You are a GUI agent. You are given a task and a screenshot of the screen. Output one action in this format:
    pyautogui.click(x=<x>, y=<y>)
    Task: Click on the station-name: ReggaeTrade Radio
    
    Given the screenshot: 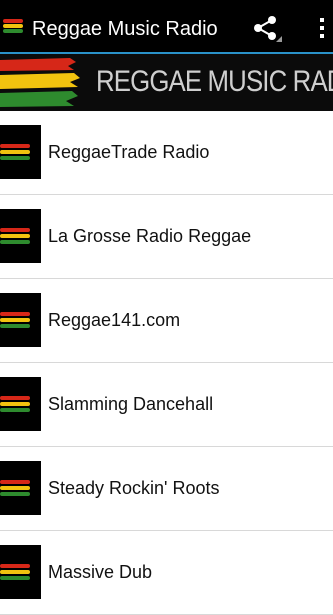 What is the action you would take?
    pyautogui.click(x=129, y=152)
    